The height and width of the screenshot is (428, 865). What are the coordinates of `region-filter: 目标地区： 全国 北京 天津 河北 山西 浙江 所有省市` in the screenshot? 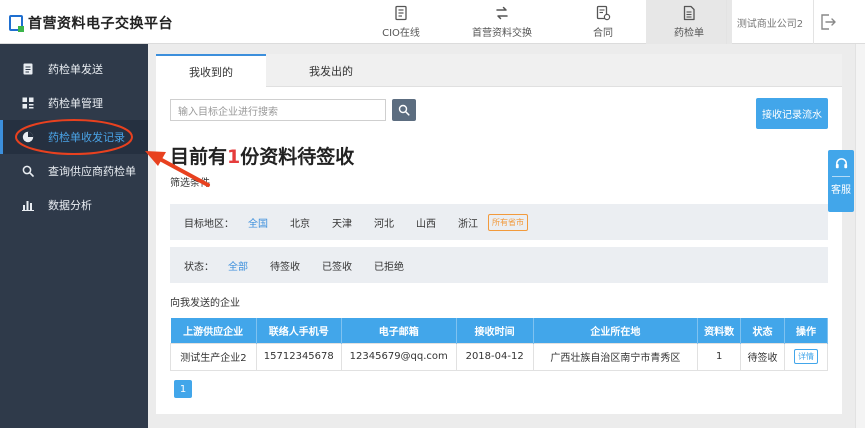 It's located at (499, 222).